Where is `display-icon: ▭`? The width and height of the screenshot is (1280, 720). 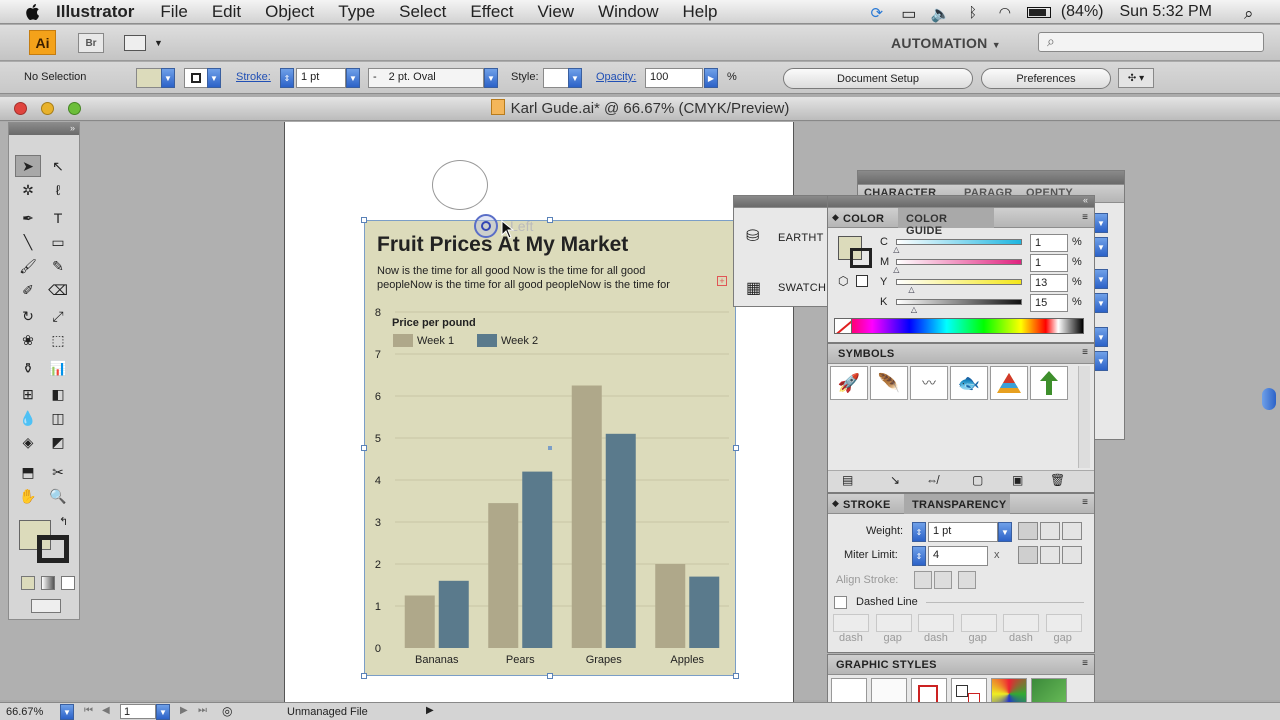
display-icon: ▭ is located at coordinates (909, 13).